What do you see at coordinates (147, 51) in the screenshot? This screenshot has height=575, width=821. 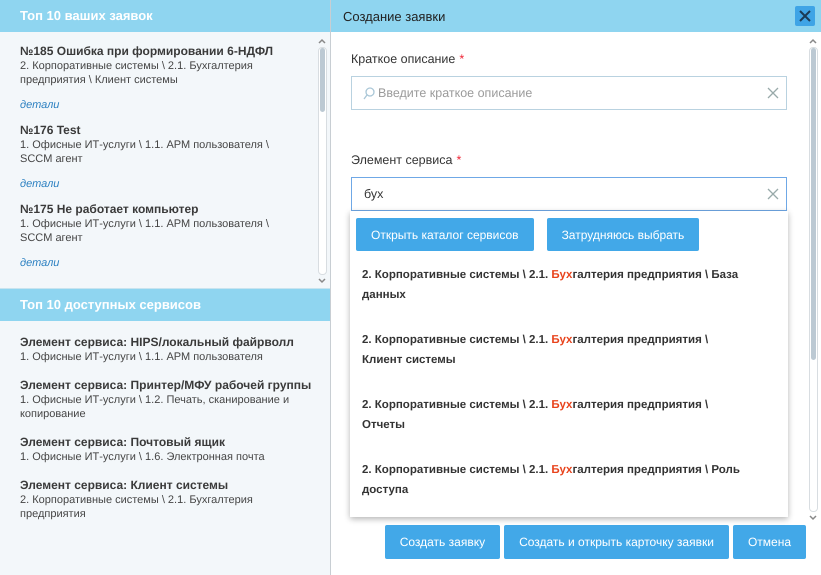 I see `request-title: №185 Ошибка при формировании 6-НДФЛ` at bounding box center [147, 51].